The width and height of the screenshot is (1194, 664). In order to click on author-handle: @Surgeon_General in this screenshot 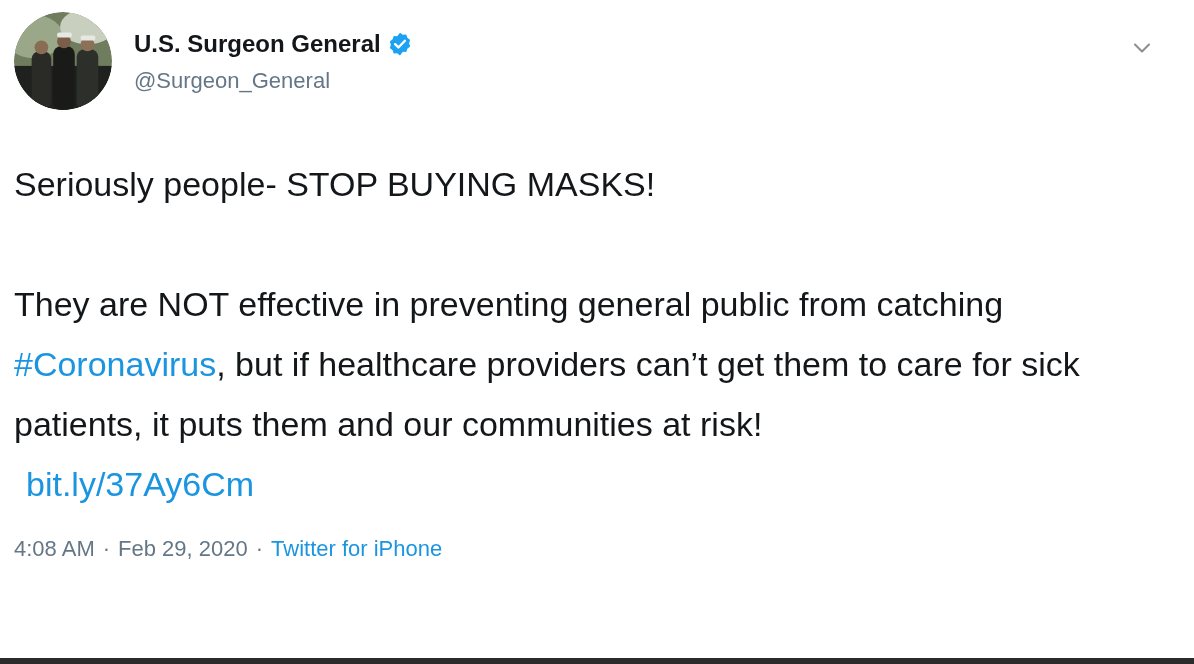, I will do `click(232, 81)`.